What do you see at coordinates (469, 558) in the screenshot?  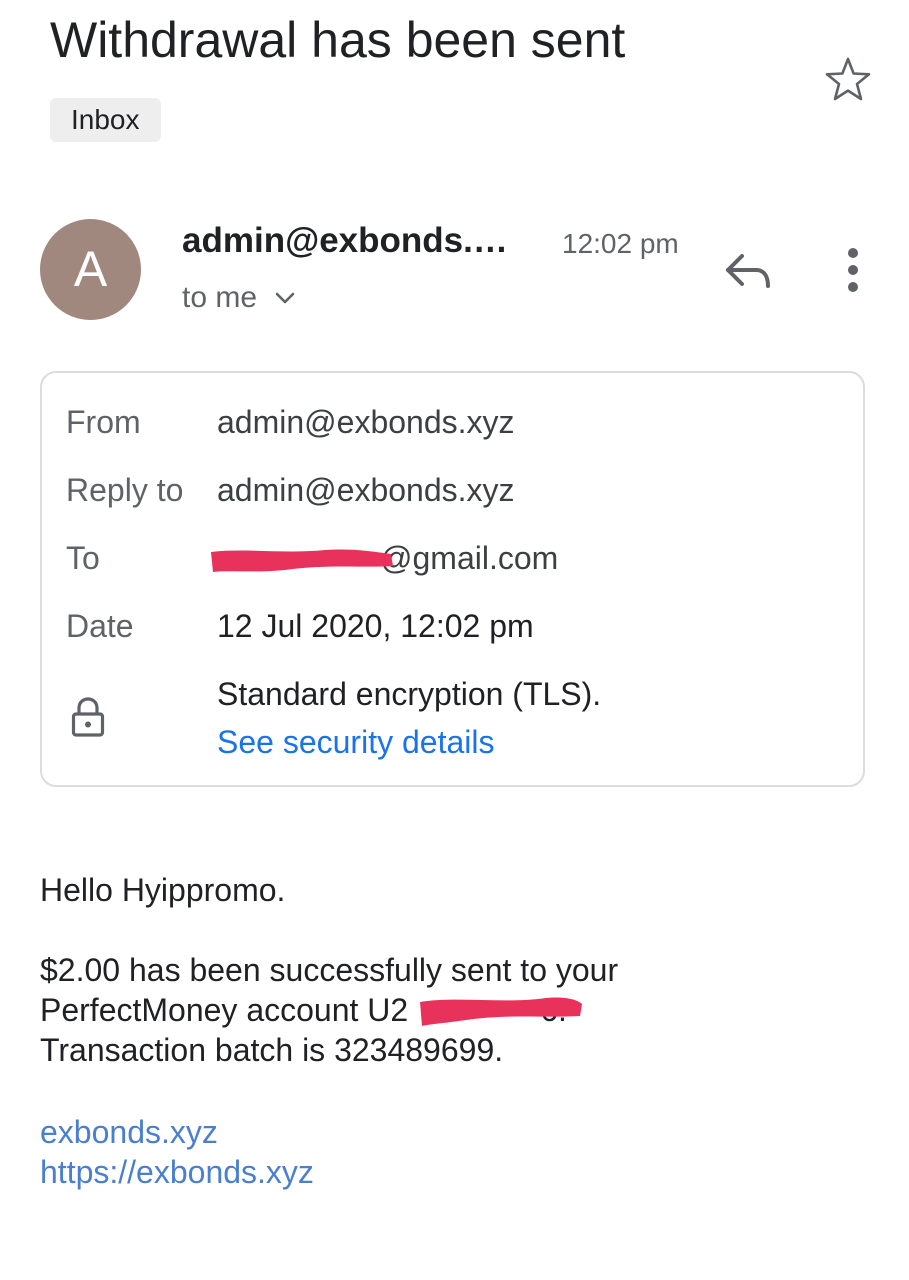 I see `to-value: @gmail.com` at bounding box center [469, 558].